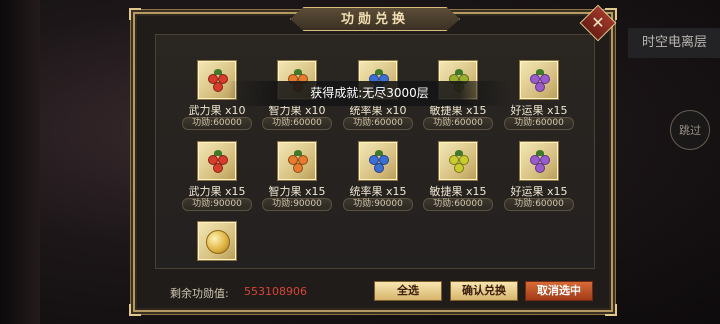 This screenshot has height=324, width=720. What do you see at coordinates (458, 191) in the screenshot?
I see `item-name: 敏捷果 x15` at bounding box center [458, 191].